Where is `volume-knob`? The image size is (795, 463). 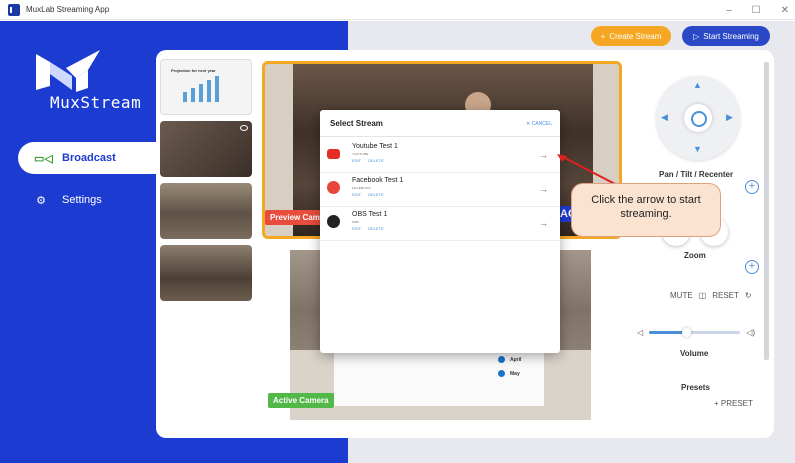 volume-knob is located at coordinates (686, 332).